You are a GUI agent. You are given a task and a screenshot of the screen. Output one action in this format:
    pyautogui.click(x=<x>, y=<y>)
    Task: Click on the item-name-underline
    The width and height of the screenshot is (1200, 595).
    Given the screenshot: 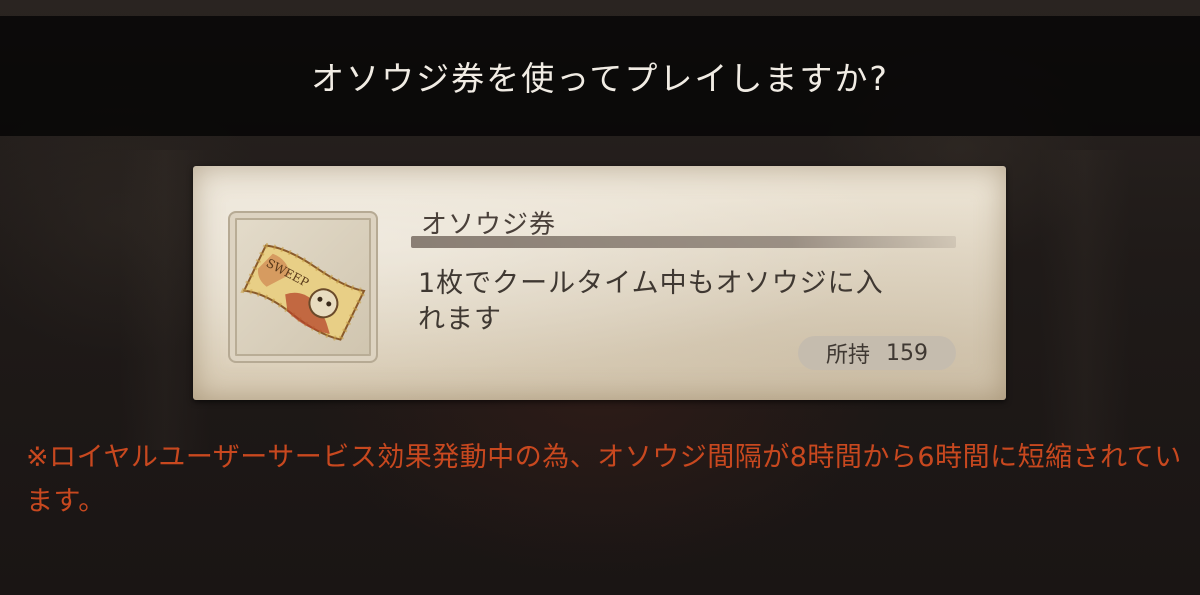 What is the action you would take?
    pyautogui.click(x=683, y=242)
    